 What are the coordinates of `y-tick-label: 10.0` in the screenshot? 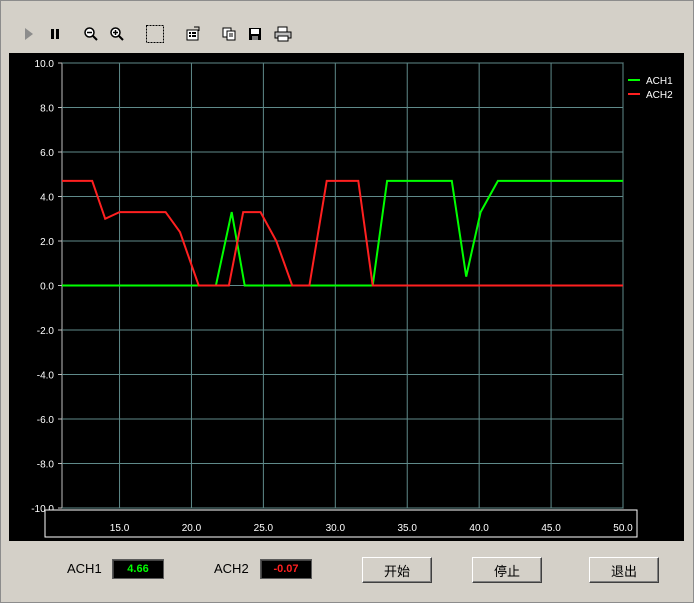 It's located at (45, 64).